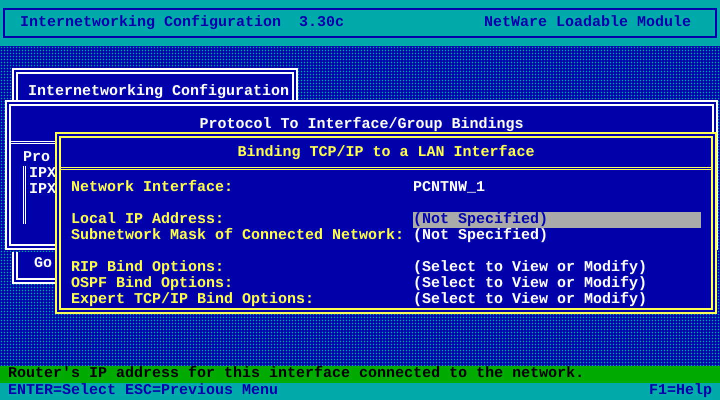 The height and width of the screenshot is (400, 720). I want to click on app-title: Internetworking Configuration 3.30c, so click(182, 24).